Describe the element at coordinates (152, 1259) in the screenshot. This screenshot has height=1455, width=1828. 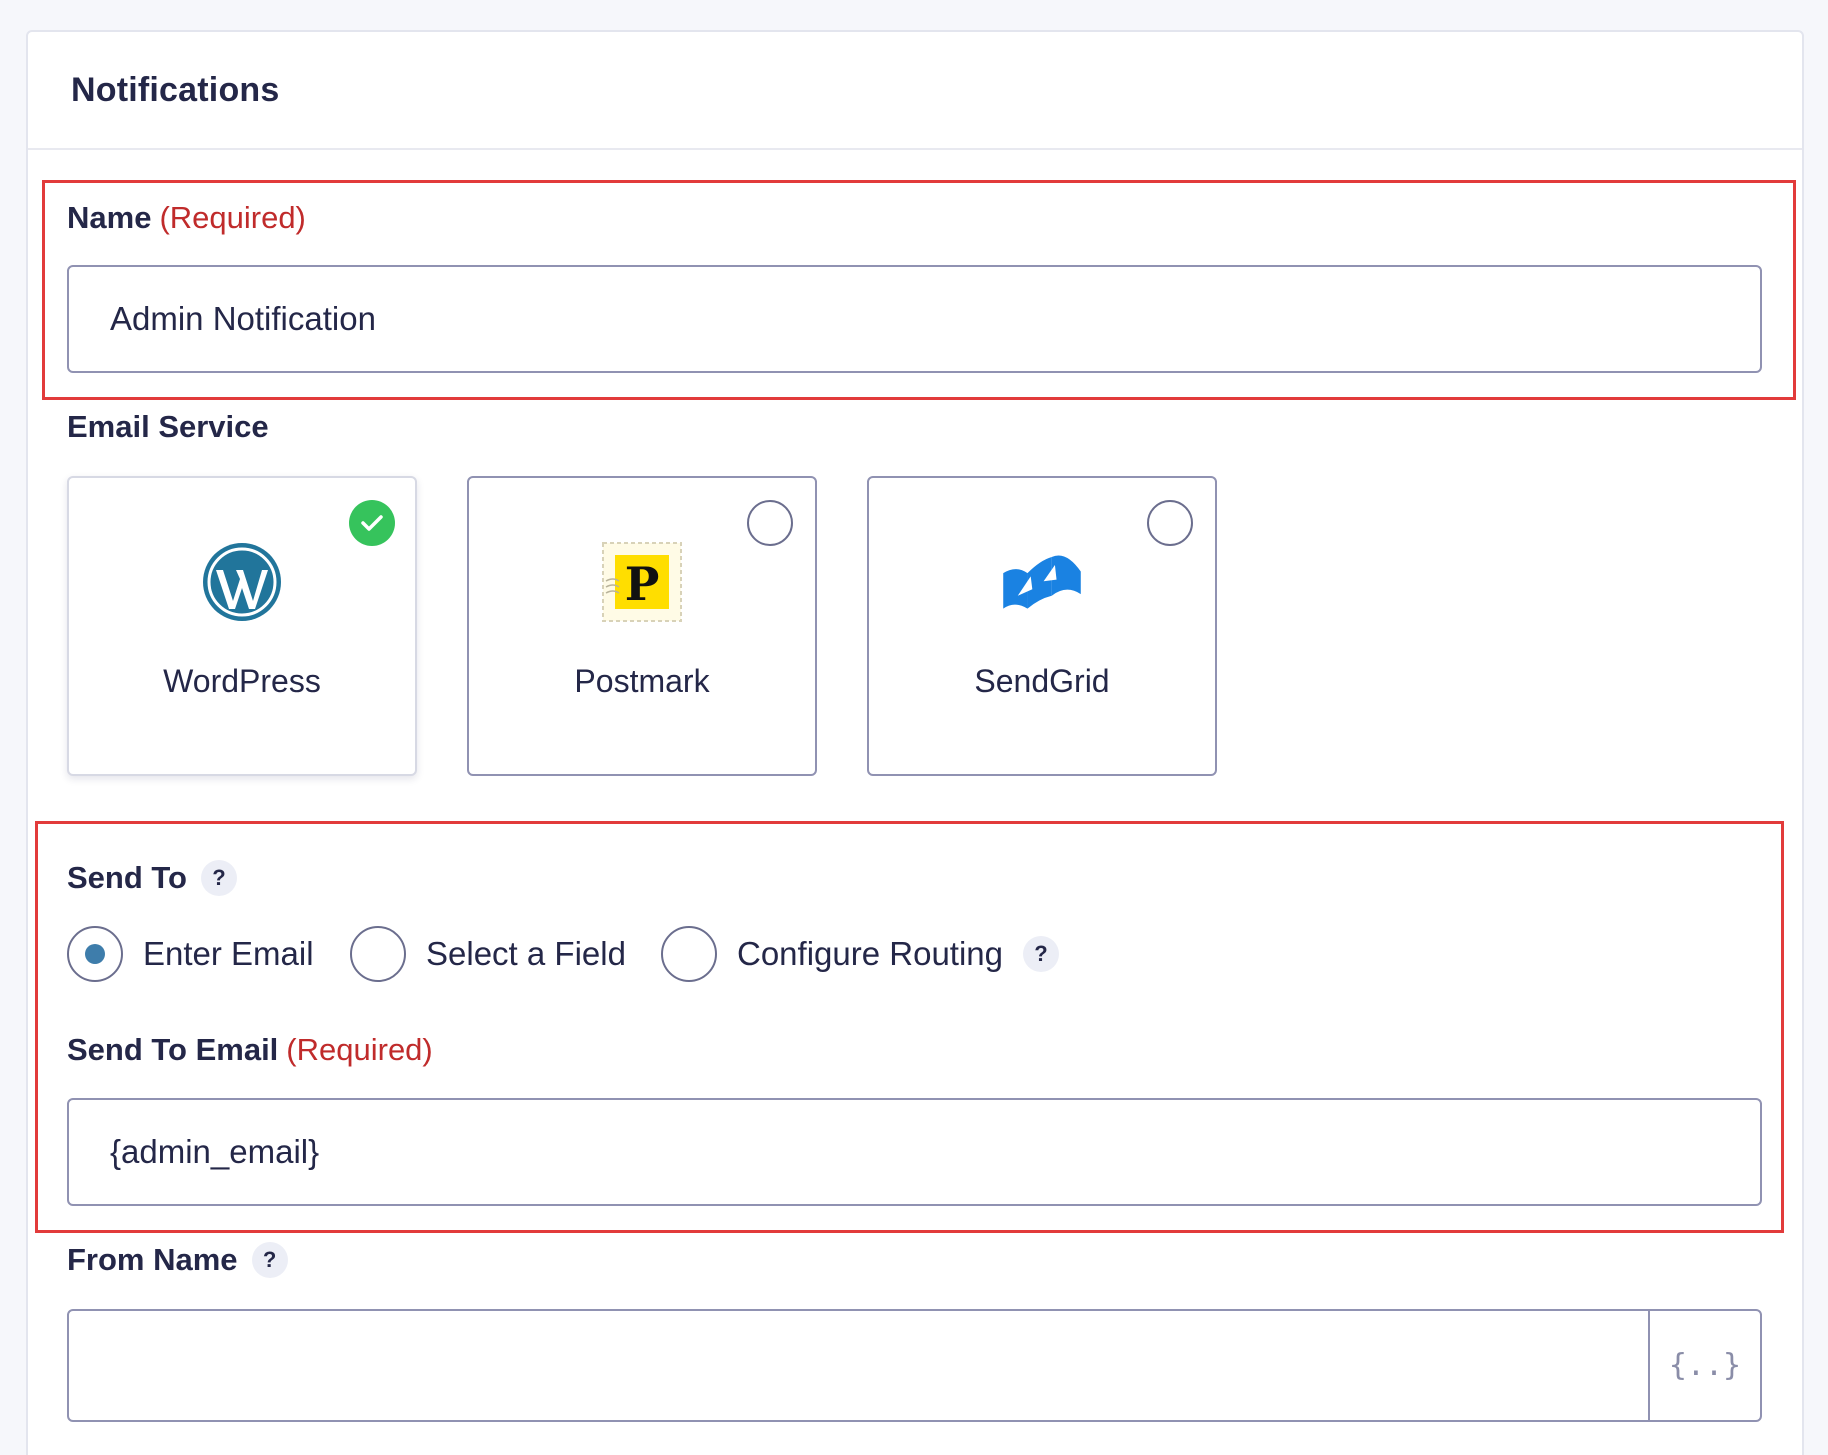
I see `from-name-label-text: From Name` at that location.